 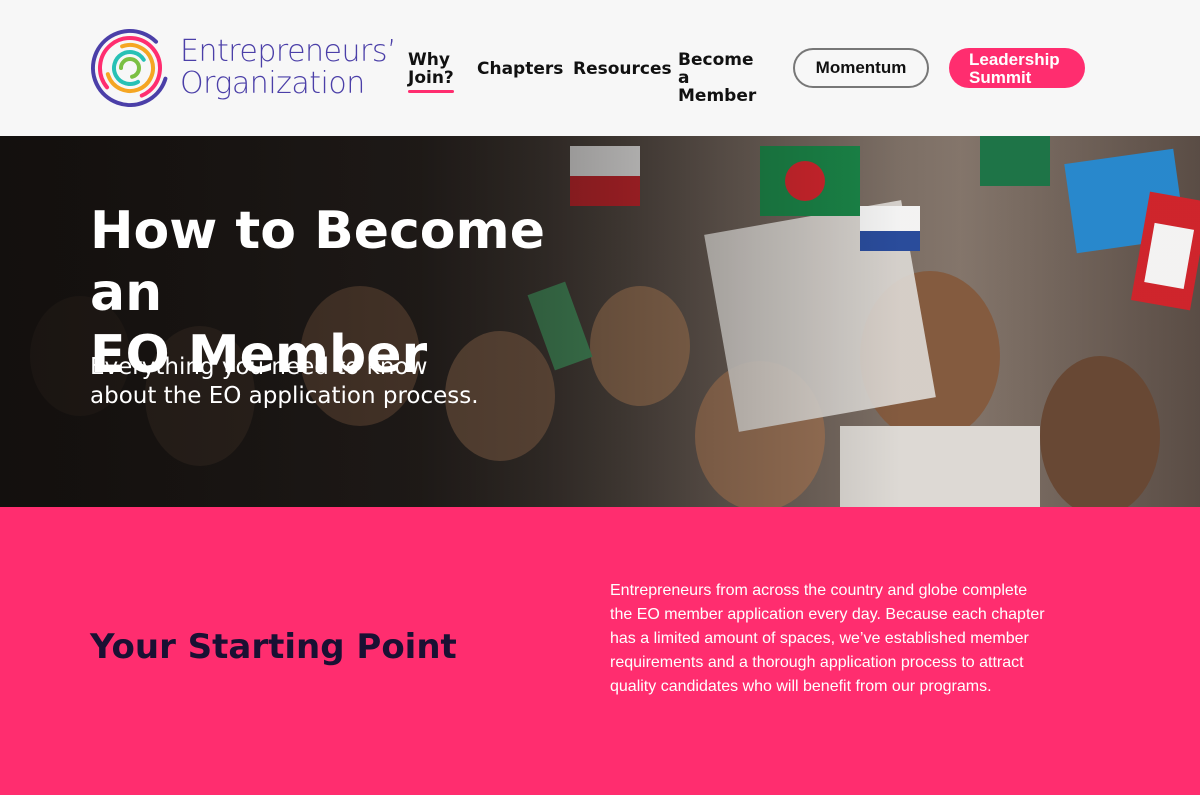 What do you see at coordinates (273, 647) in the screenshot?
I see `section-heading: Your Starting Point` at bounding box center [273, 647].